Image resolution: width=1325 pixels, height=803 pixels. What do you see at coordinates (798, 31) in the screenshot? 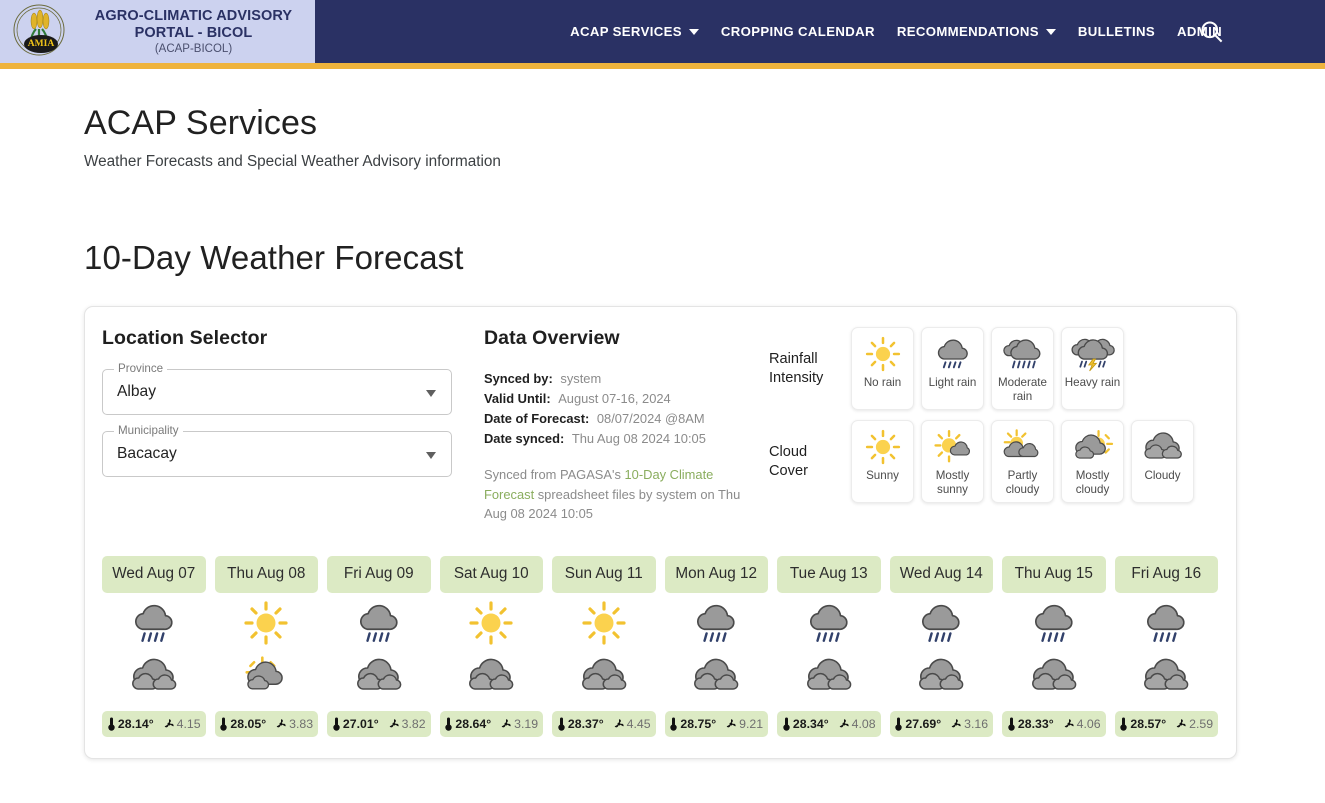
I see `nav-item-cropping-calendar: CROPPING CALENDAR` at bounding box center [798, 31].